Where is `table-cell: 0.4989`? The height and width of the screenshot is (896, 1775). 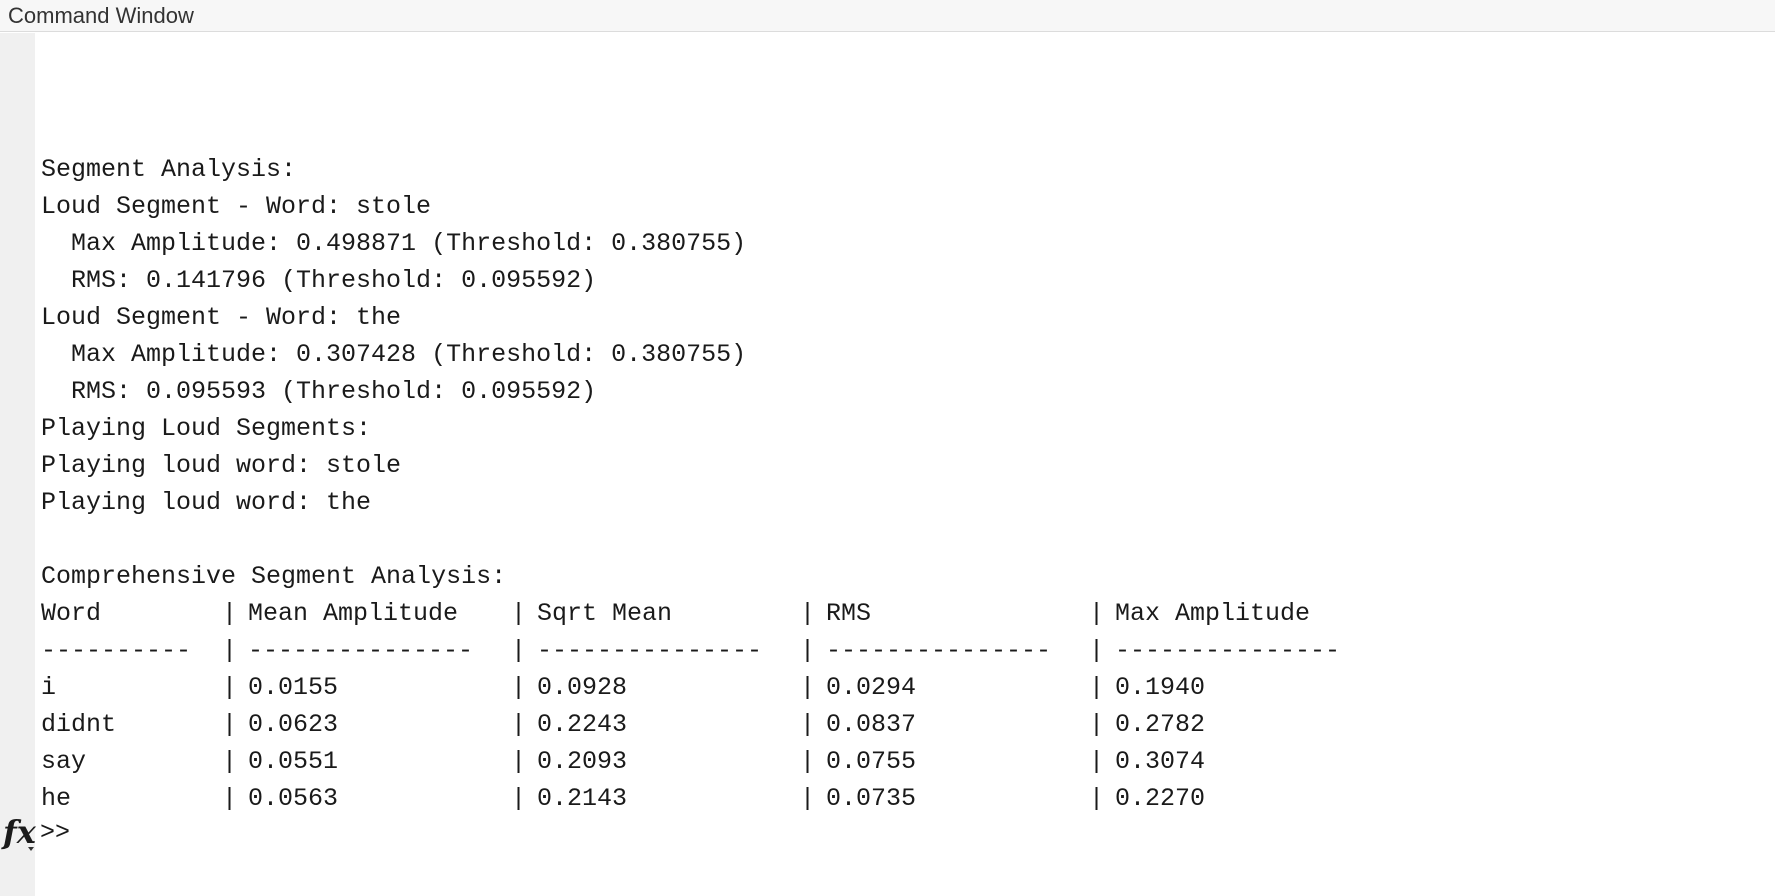 table-cell: 0.4989 is located at coordinates (1160, 818).